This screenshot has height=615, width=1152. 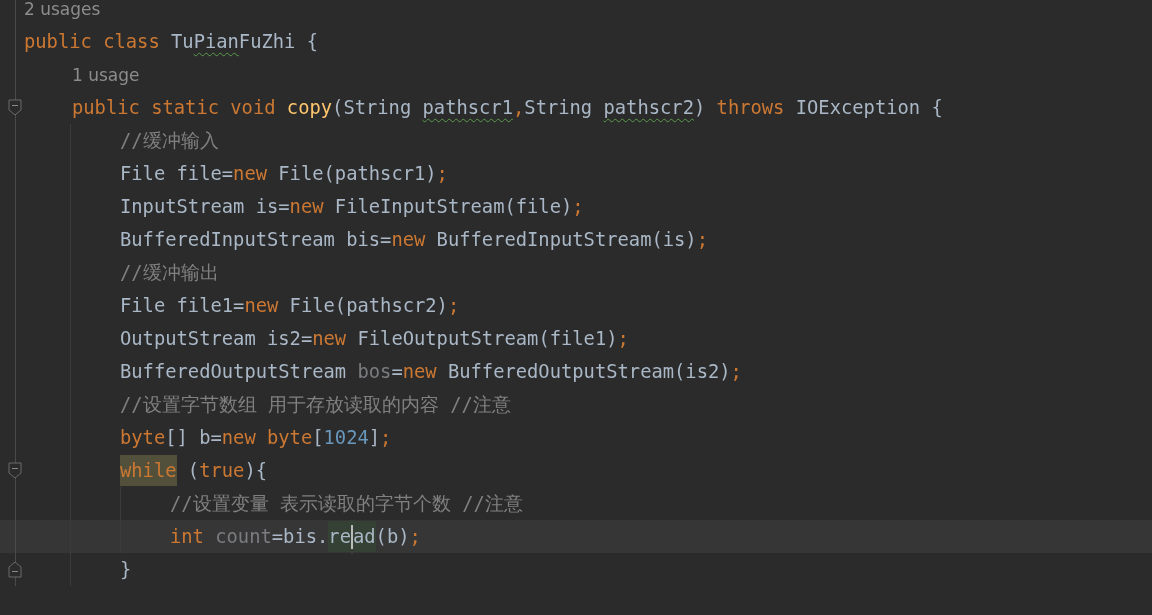 What do you see at coordinates (507, 108) in the screenshot?
I see `code-line: public static void copy(String pathscr1,String pathscr2) throws IOException {` at bounding box center [507, 108].